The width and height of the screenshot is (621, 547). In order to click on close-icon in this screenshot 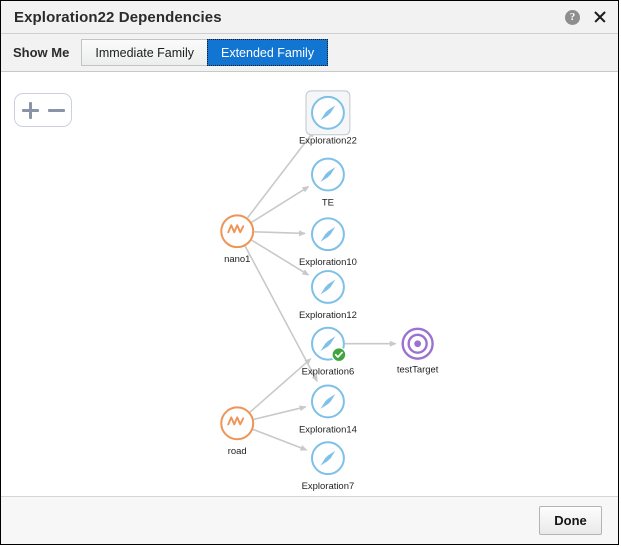, I will do `click(600, 17)`.